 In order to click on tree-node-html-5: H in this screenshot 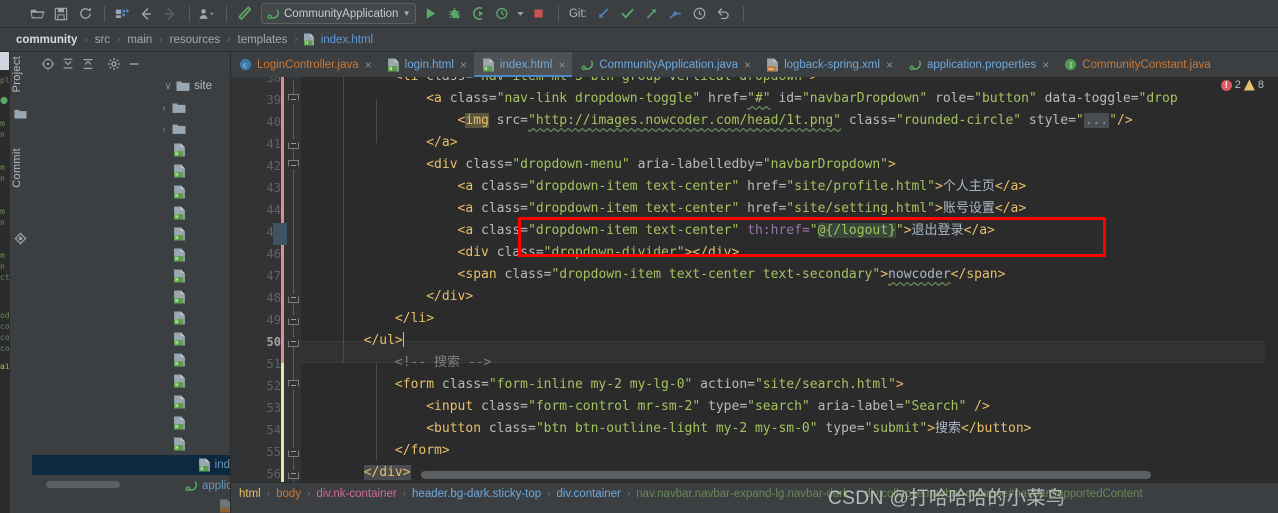, I will do `click(179, 234)`.